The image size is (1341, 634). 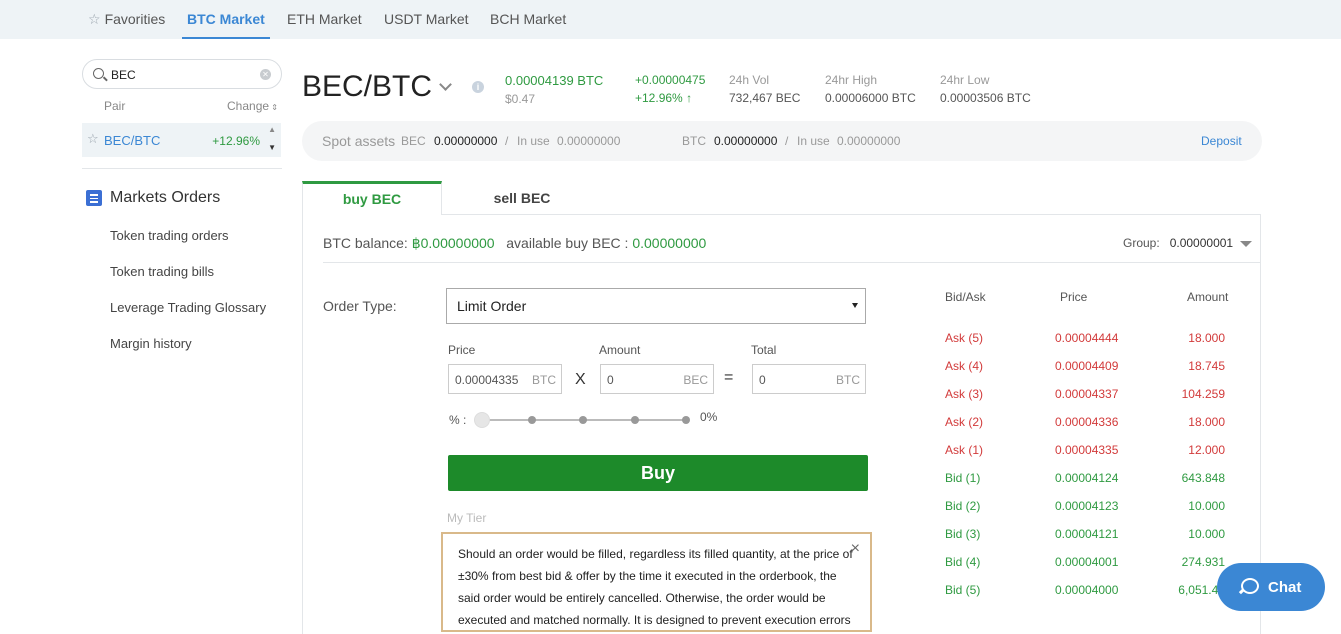 I want to click on price-change: +0.00000475 +12.96% ↑, so click(x=670, y=89).